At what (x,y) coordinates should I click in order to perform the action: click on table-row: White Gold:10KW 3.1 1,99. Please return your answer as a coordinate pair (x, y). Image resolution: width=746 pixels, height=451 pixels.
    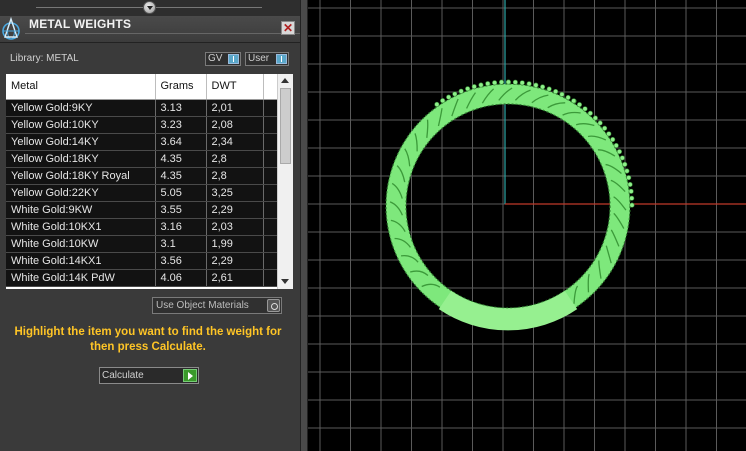
    Looking at the image, I should click on (142, 244).